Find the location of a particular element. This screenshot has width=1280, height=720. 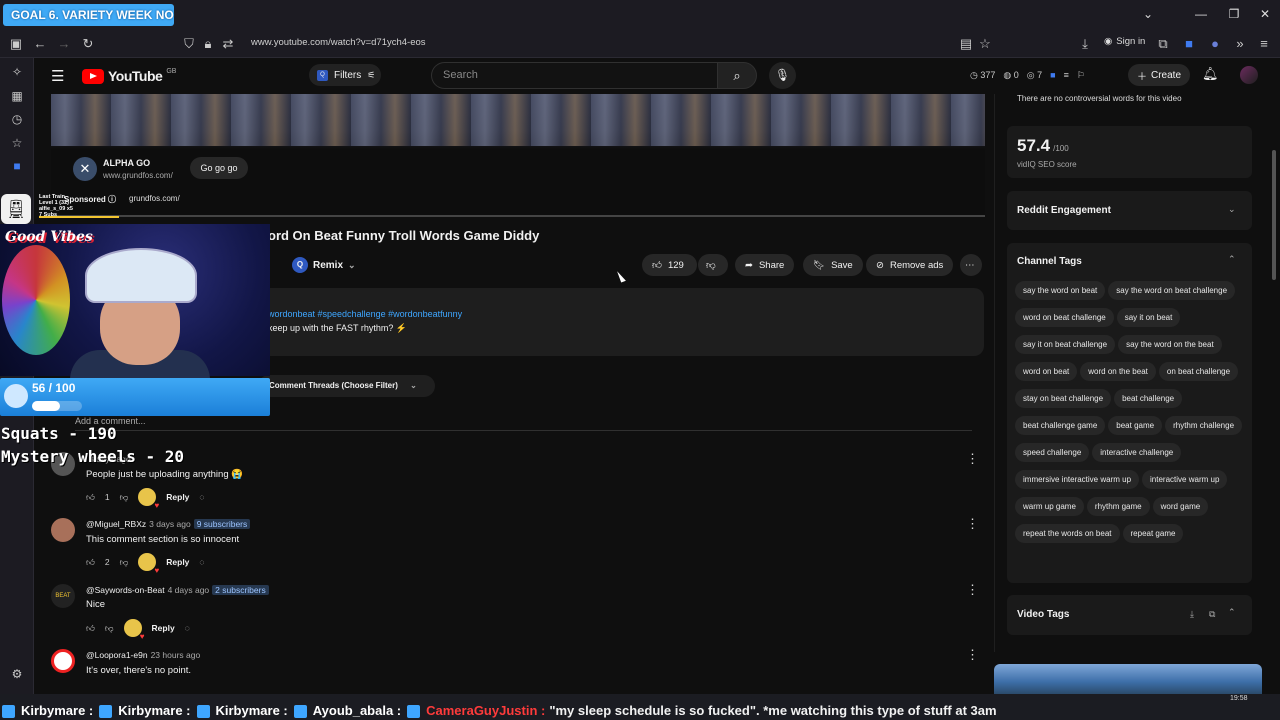

channel-tag-chip: stay on beat challenge is located at coordinates (1063, 398).